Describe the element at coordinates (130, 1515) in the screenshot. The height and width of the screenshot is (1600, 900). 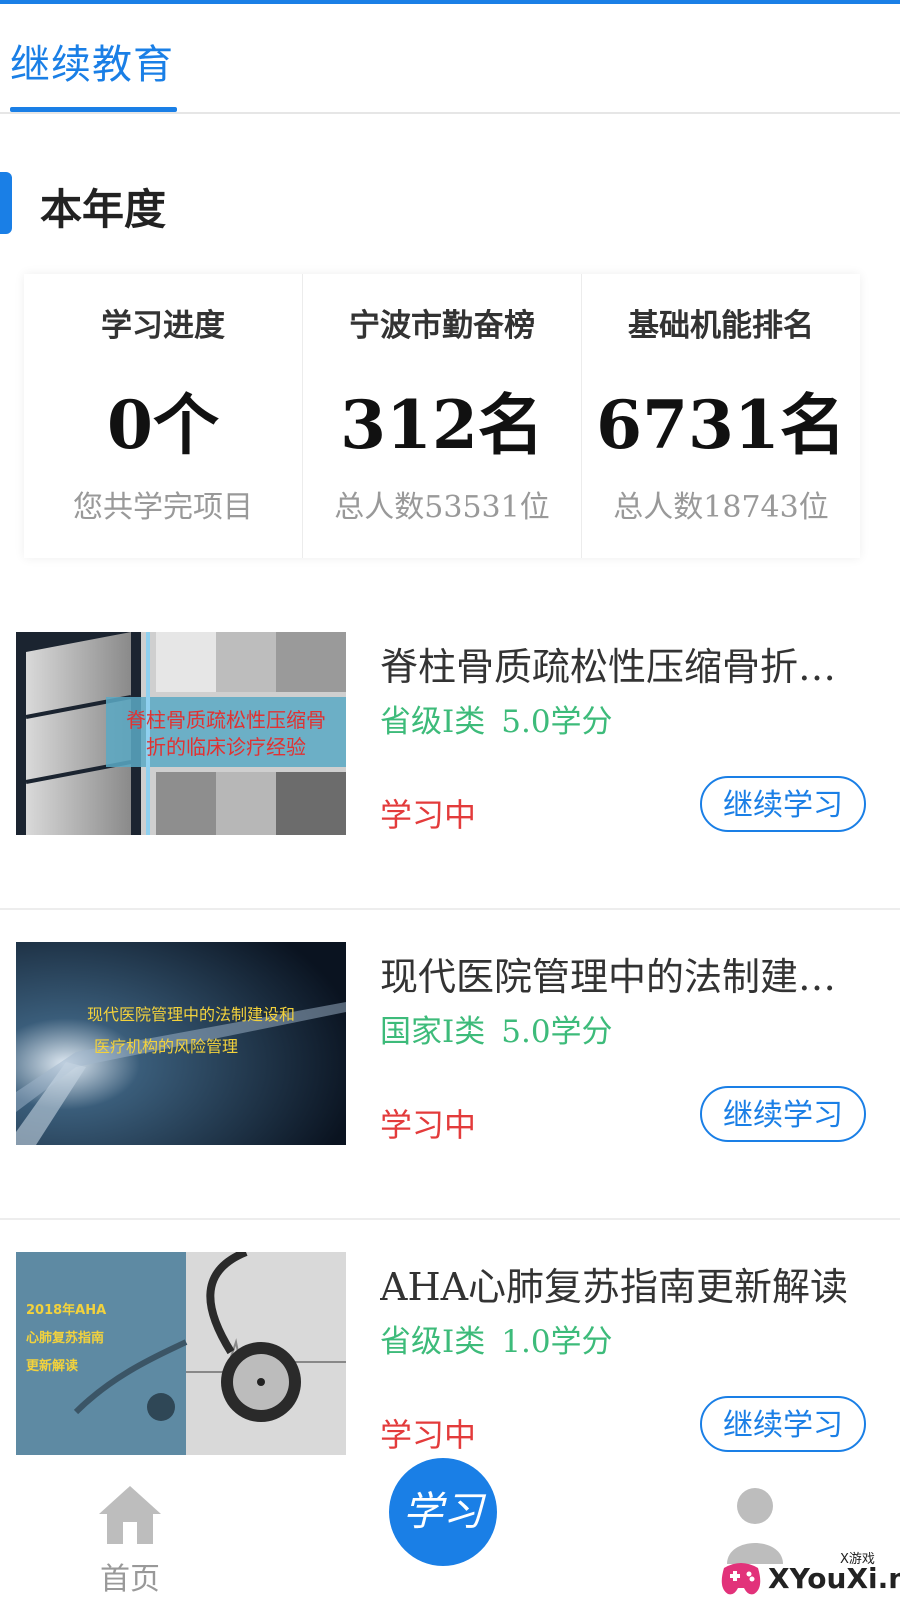
I see `home-icon` at that location.